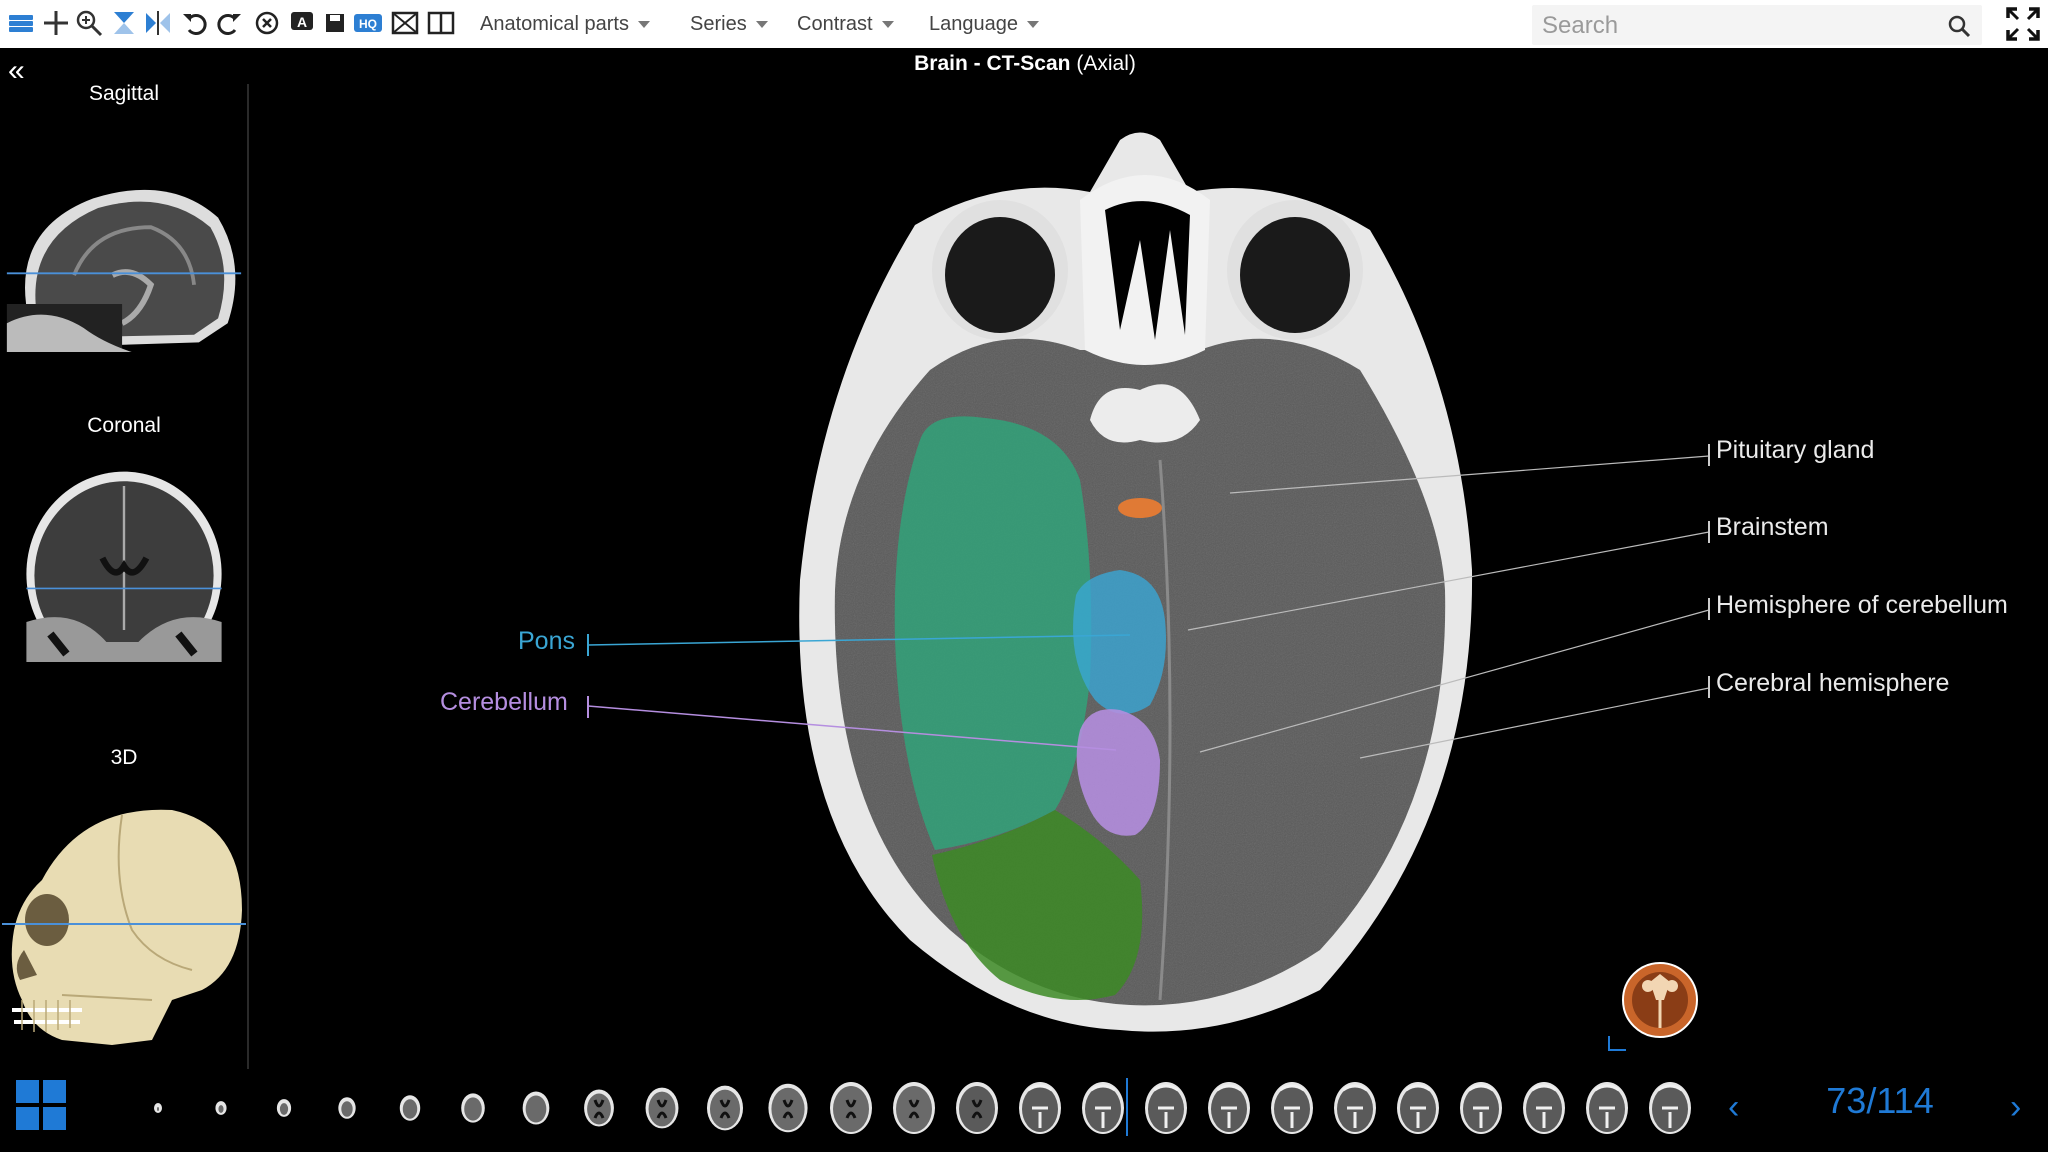 The height and width of the screenshot is (1152, 2048). What do you see at coordinates (992, 63) in the screenshot?
I see `title-main: Brain - CT-Scan` at bounding box center [992, 63].